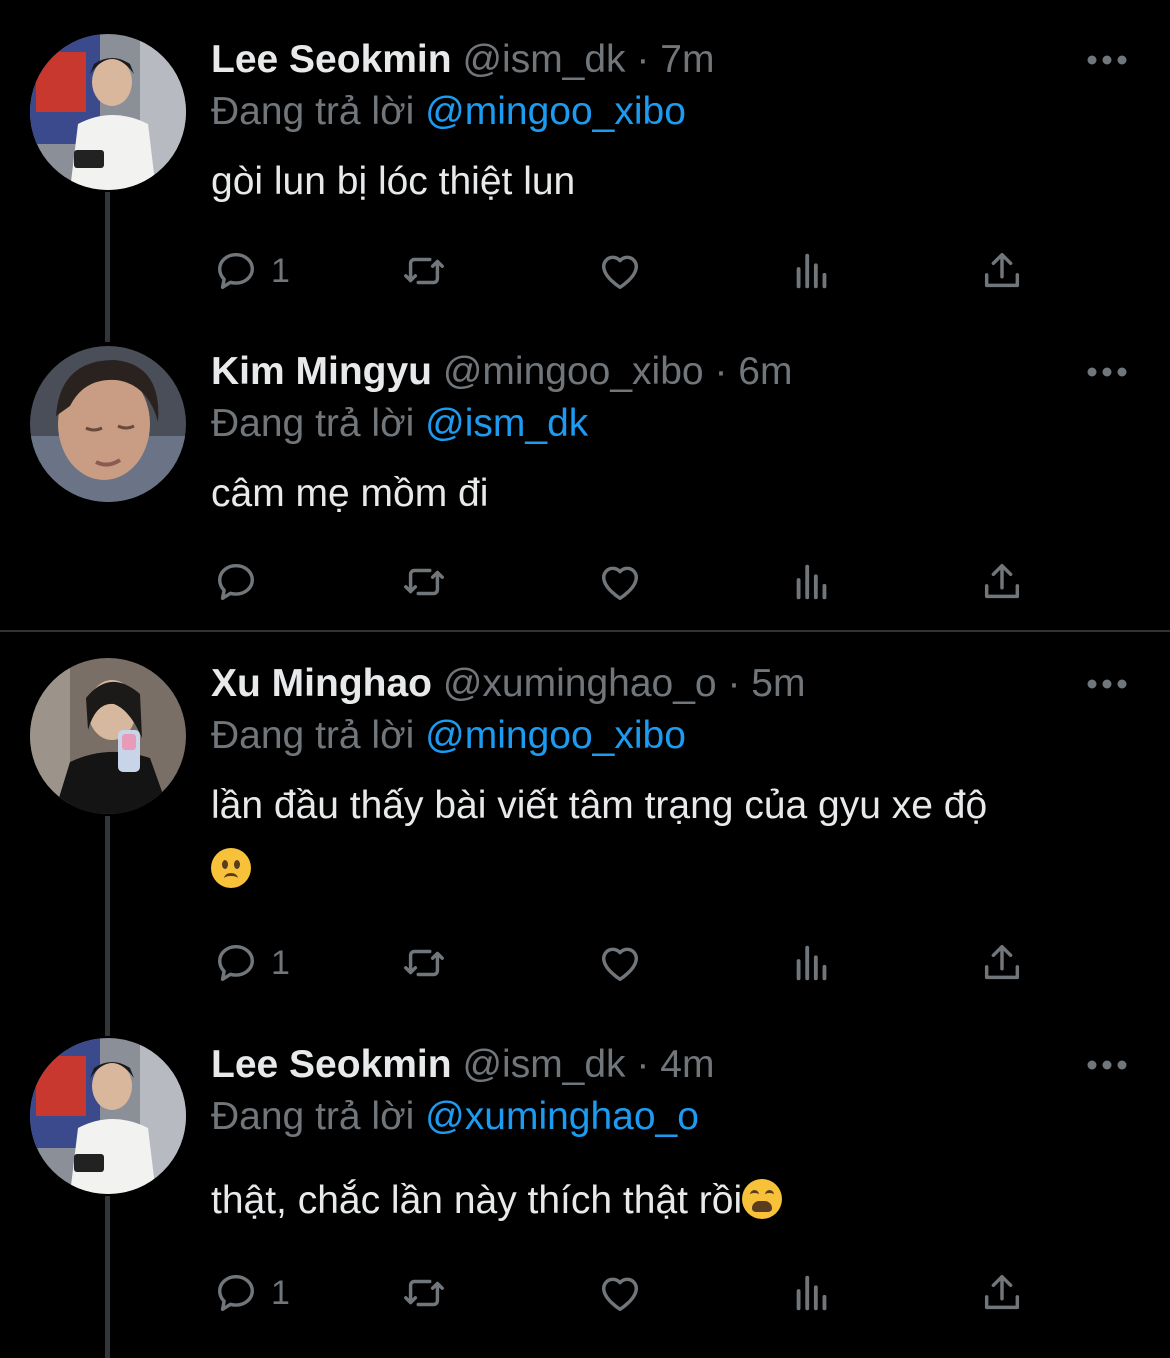 The width and height of the screenshot is (1170, 1358). What do you see at coordinates (562, 1116) in the screenshot?
I see `reply-mention-link: @xuminghao_o` at bounding box center [562, 1116].